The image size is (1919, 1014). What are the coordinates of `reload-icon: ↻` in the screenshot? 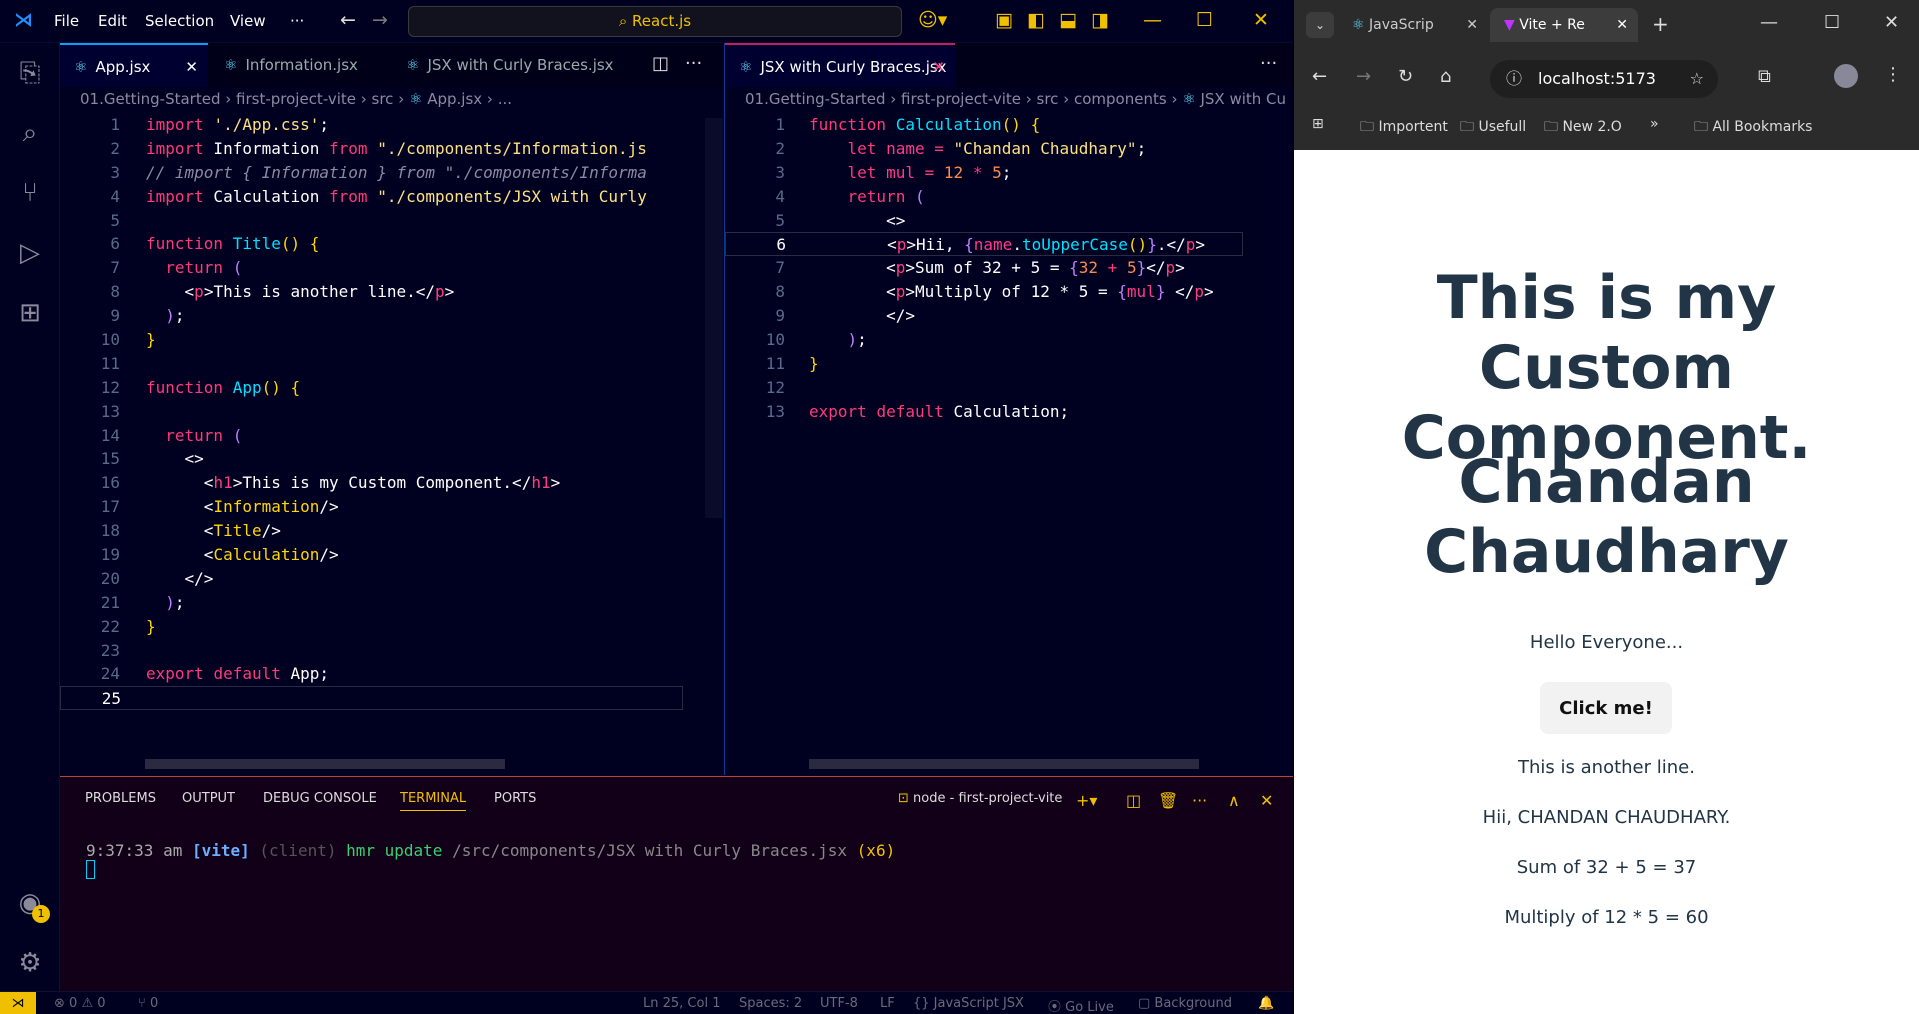 It's located at (1405, 76).